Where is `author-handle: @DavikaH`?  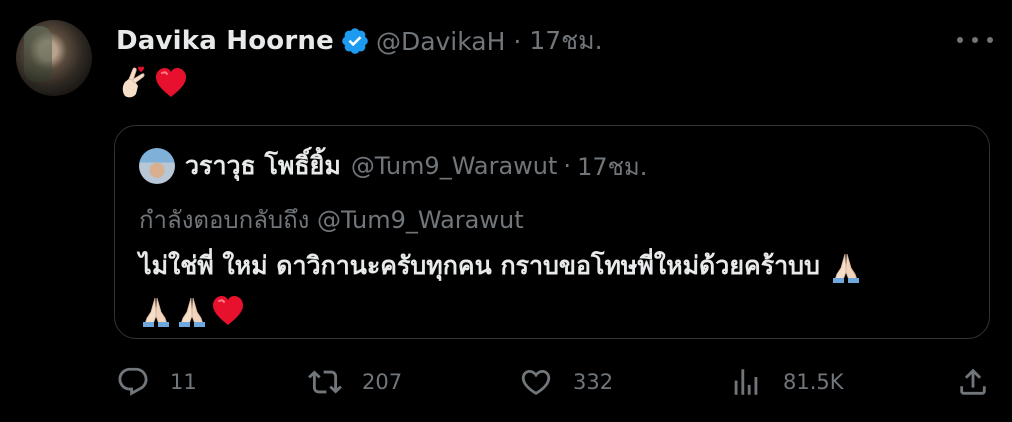 author-handle: @DavikaH is located at coordinates (440, 41).